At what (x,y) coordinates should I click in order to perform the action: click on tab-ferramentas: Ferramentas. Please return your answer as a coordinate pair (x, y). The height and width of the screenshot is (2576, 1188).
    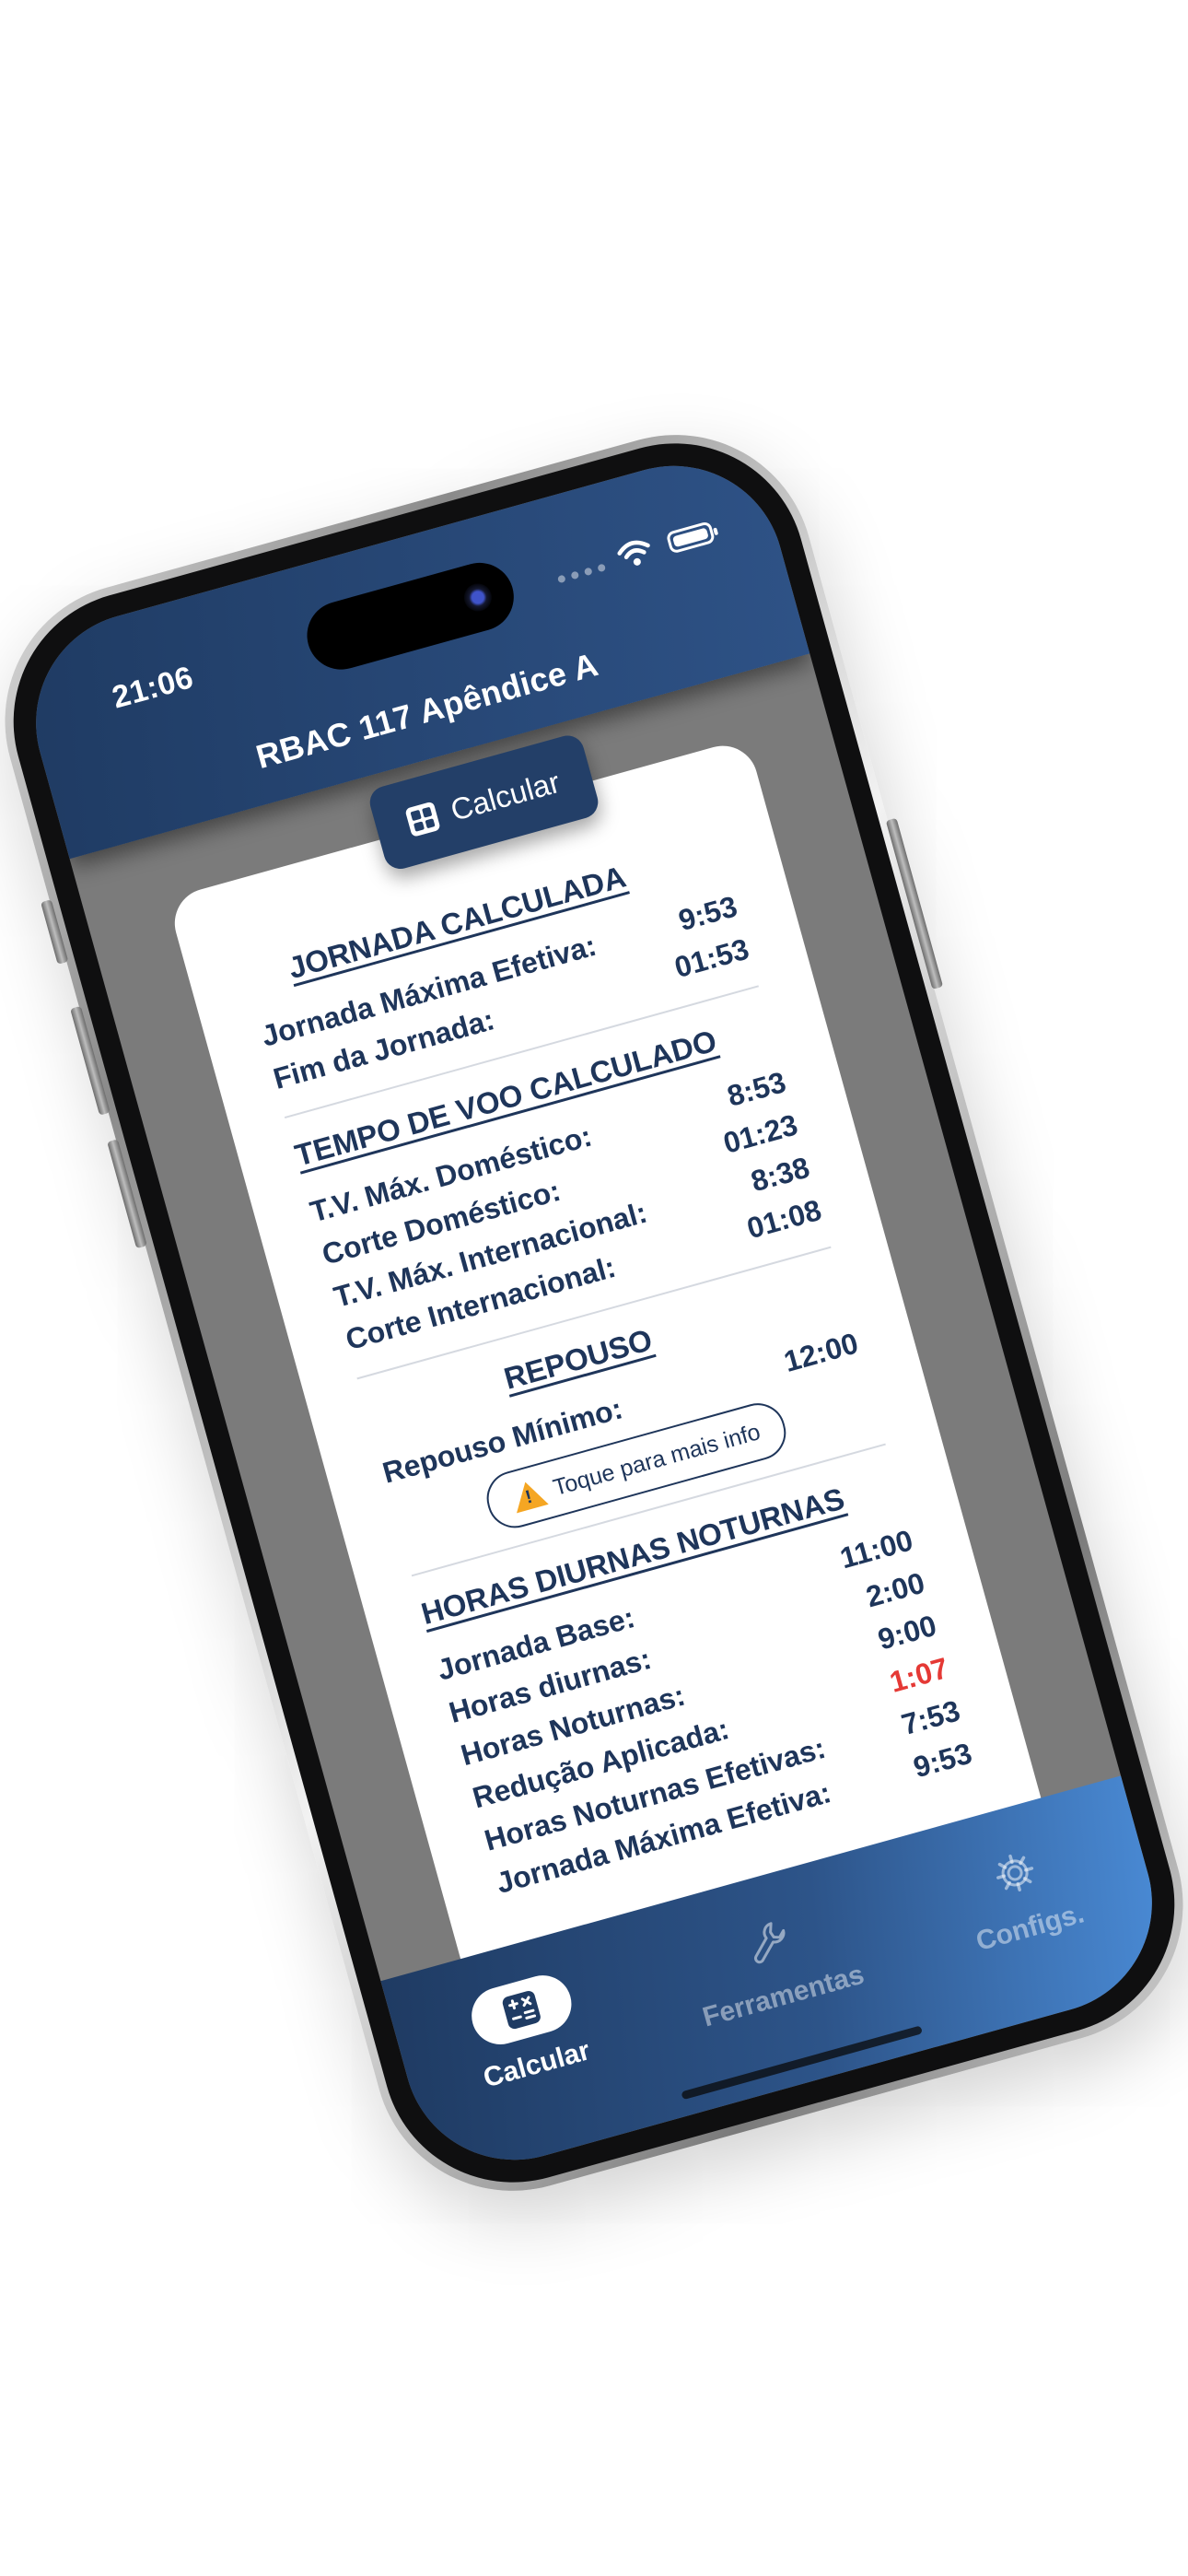
    Looking at the image, I should click on (774, 1963).